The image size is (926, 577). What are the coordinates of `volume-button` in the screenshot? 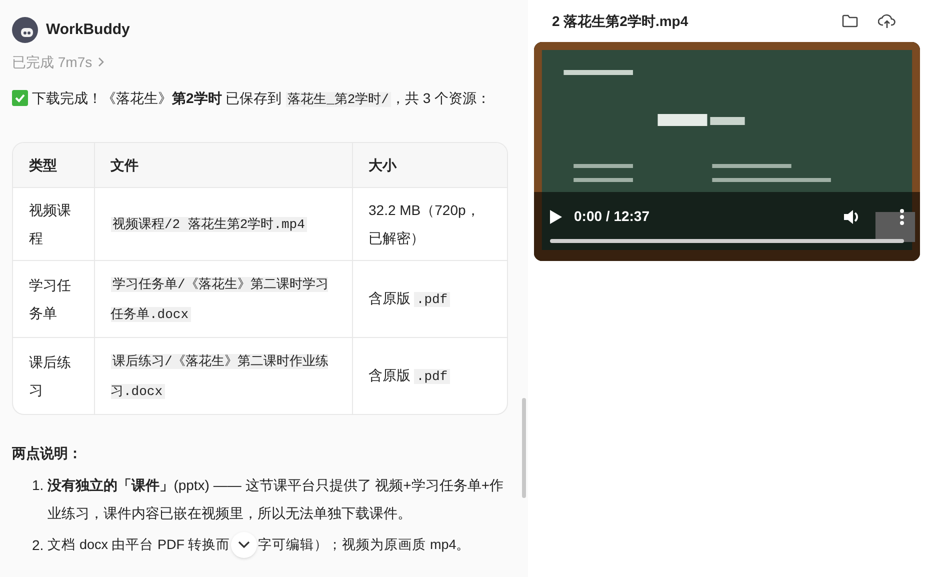 It's located at (852, 217).